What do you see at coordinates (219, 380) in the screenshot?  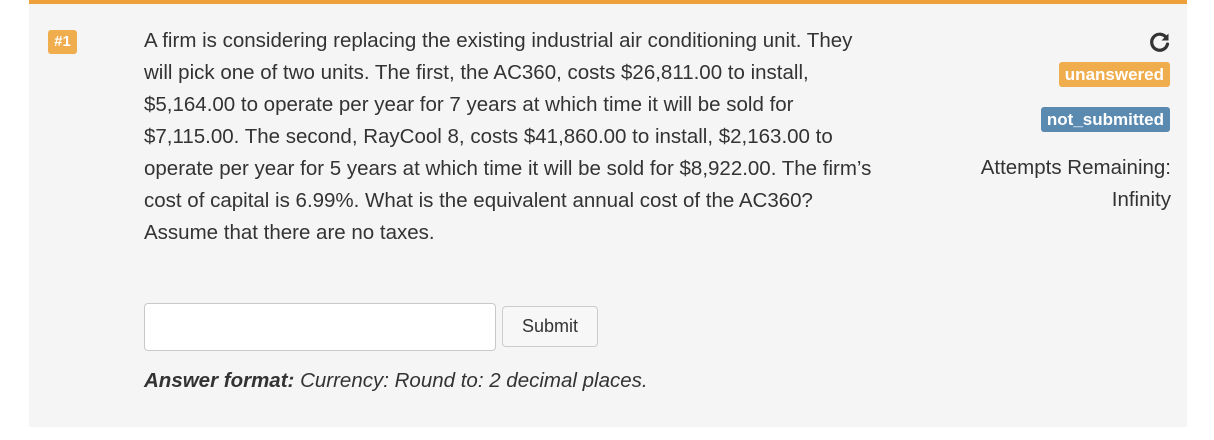 I see `answer-format-label: Answer format:` at bounding box center [219, 380].